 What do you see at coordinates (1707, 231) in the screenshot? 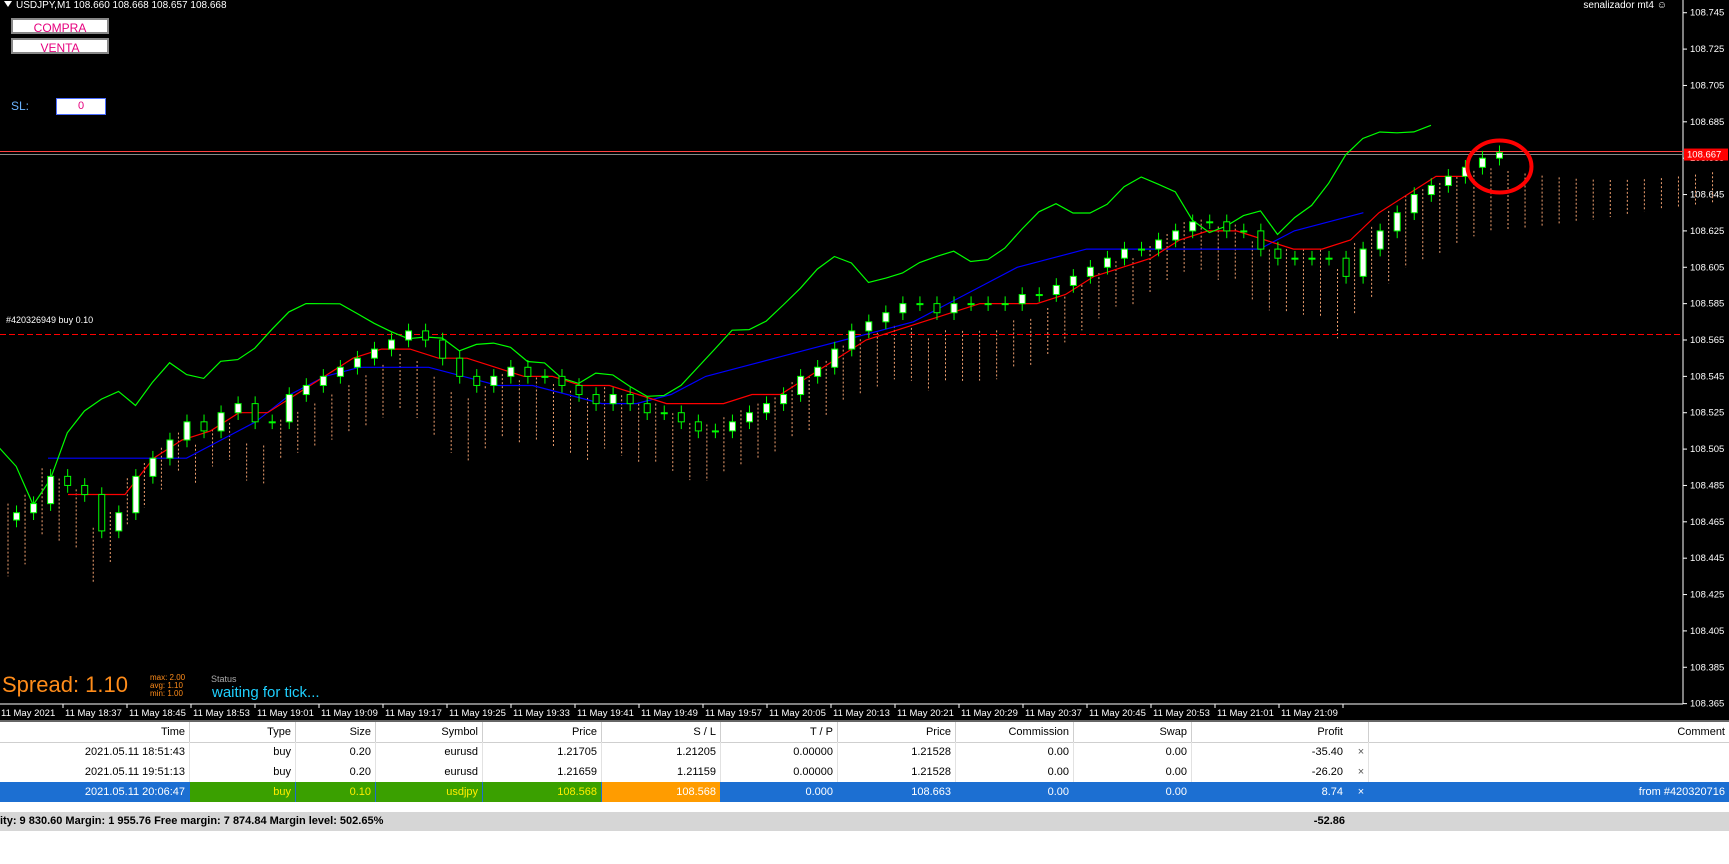
I see `price-tick-label: 108.625` at bounding box center [1707, 231].